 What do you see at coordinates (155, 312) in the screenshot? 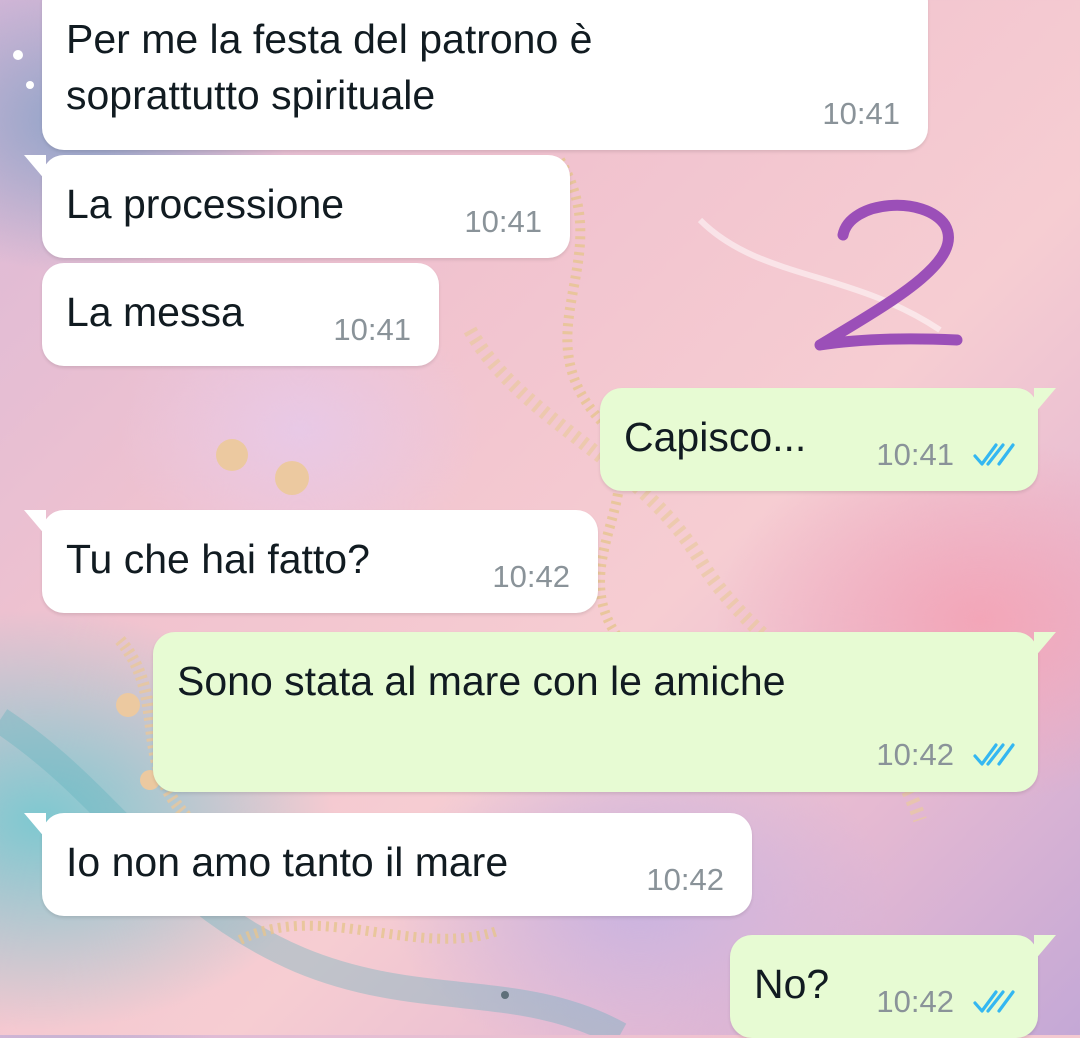
I see `message-text-line: La messa` at bounding box center [155, 312].